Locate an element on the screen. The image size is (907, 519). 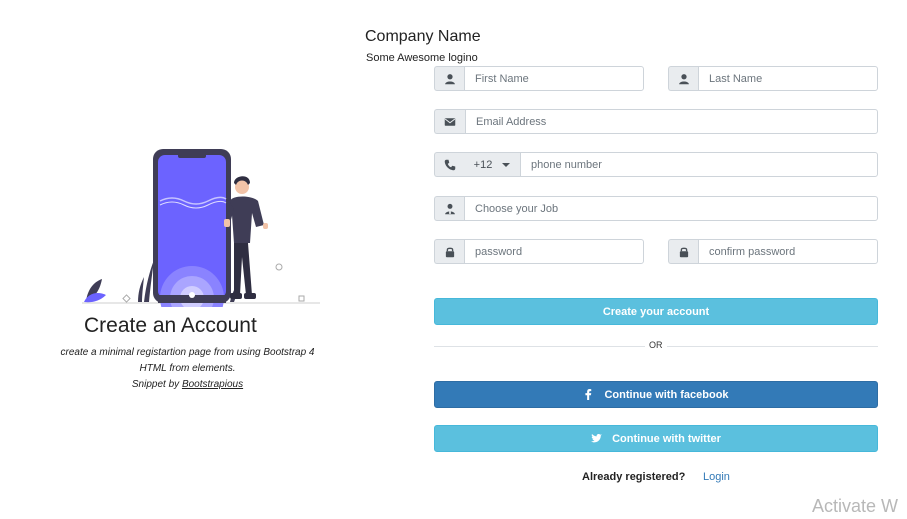
create-account-button: Create your account is located at coordinates (656, 311).